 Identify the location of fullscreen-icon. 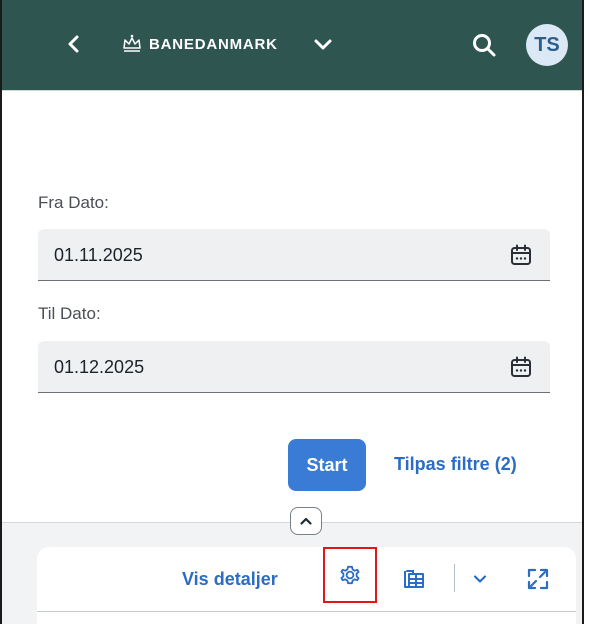
(538, 579).